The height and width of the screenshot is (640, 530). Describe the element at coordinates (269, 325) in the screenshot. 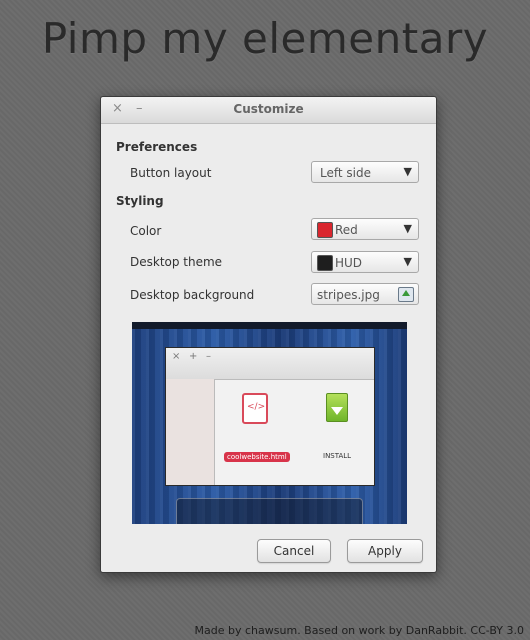

I see `preview-top-panel` at that location.